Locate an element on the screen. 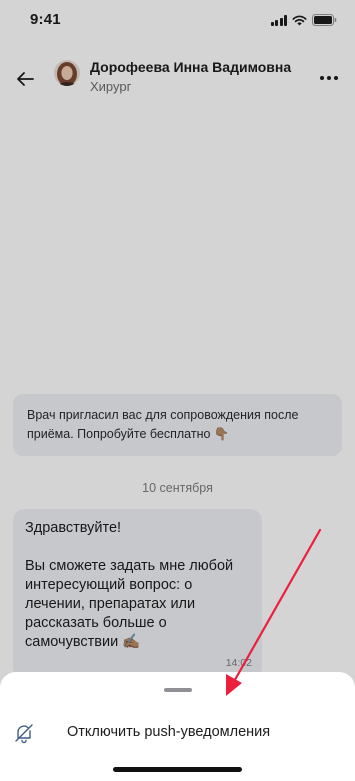 This screenshot has height=781, width=355. disable-push-option: Отключить push-уведомления is located at coordinates (177, 734).